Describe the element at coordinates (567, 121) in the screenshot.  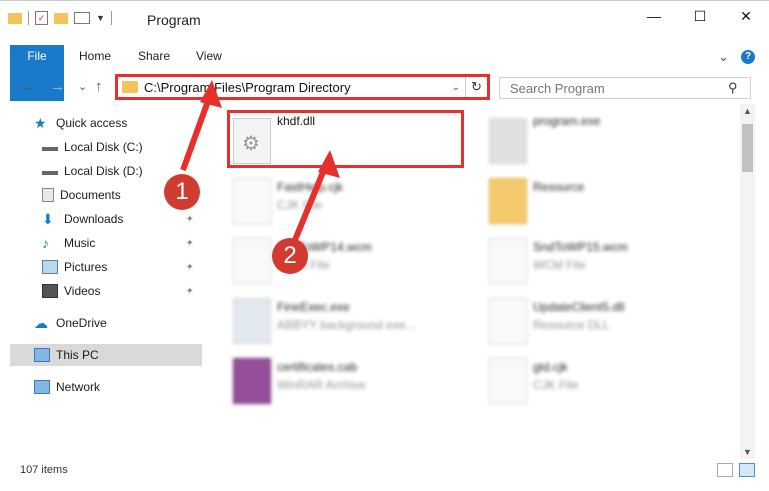
I see `file-name: program.exe` at that location.